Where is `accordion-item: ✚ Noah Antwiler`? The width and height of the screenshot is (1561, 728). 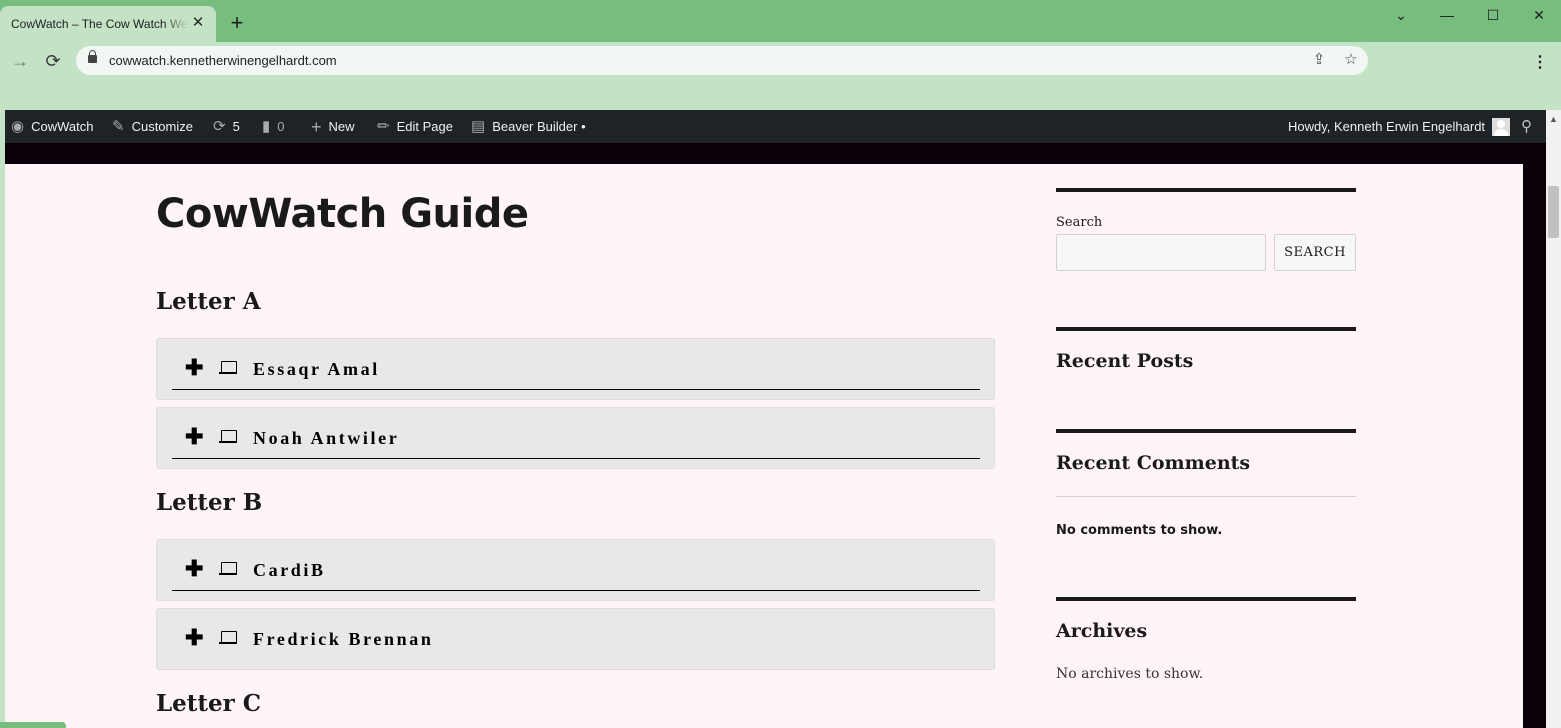
accordion-item: ✚ Noah Antwiler is located at coordinates (575, 438).